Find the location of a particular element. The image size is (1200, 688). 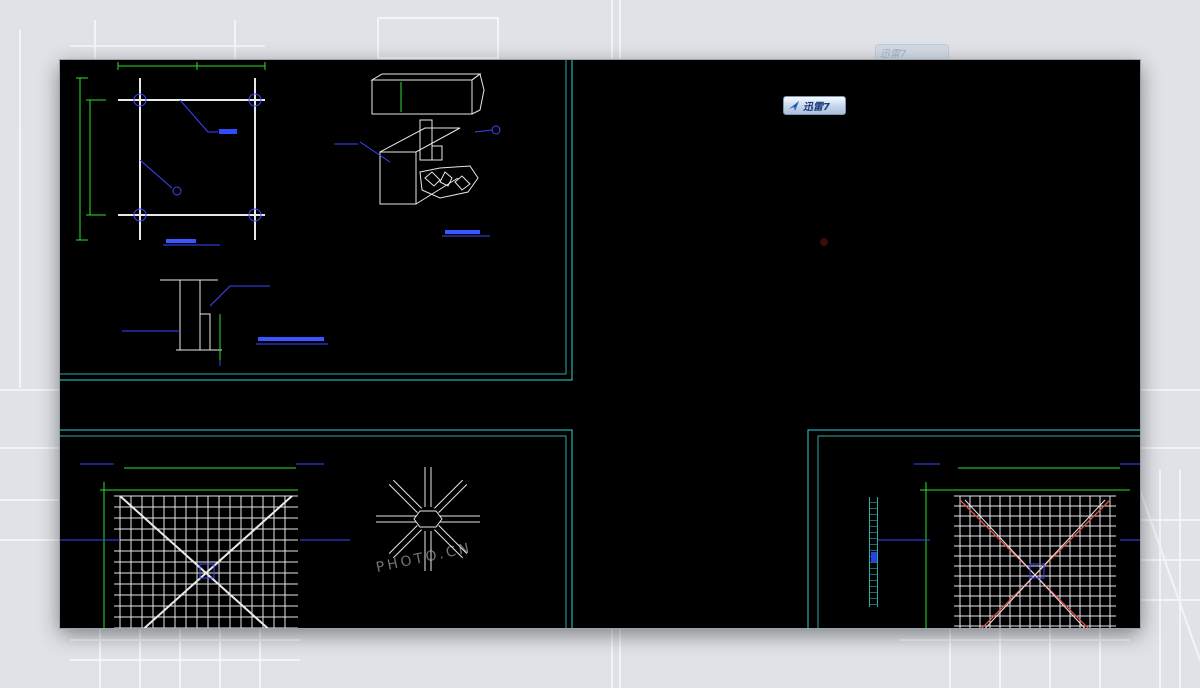

xunlei-bird-icon is located at coordinates (794, 105).